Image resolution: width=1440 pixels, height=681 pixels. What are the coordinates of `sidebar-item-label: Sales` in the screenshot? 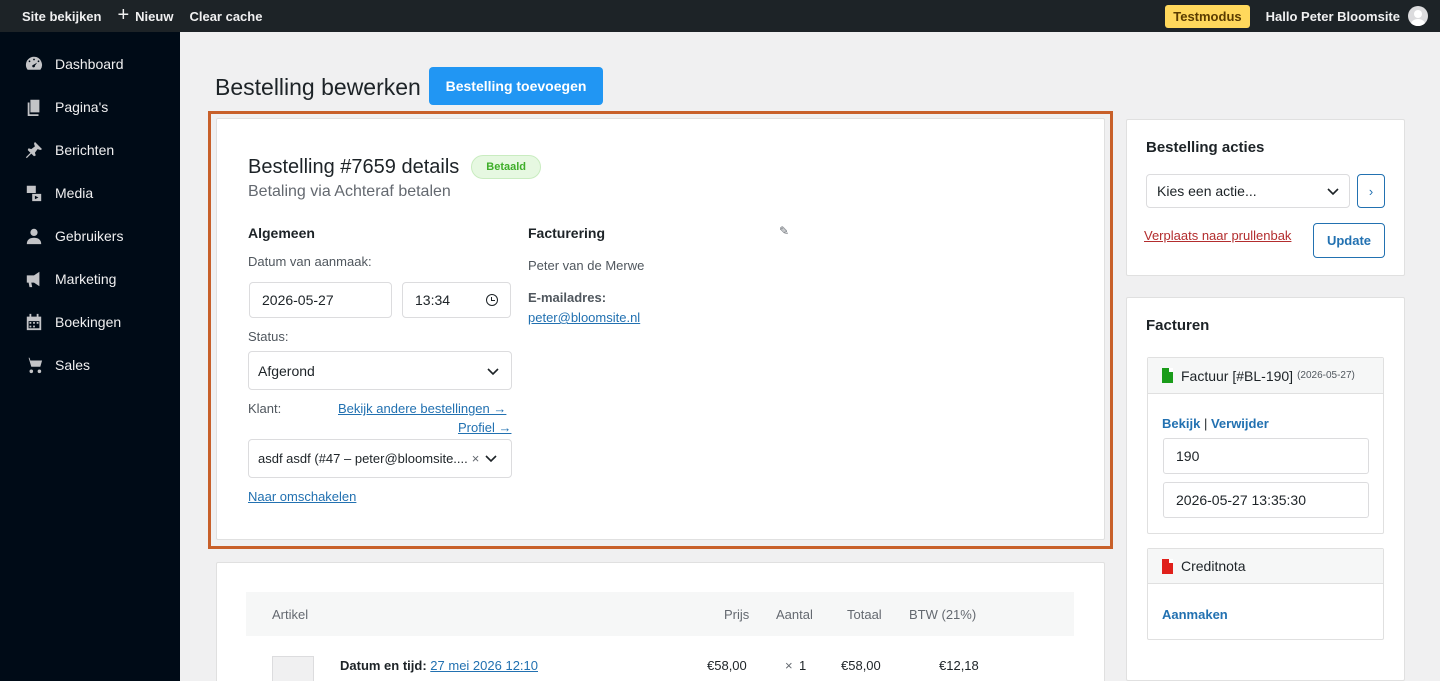 It's located at (73, 364).